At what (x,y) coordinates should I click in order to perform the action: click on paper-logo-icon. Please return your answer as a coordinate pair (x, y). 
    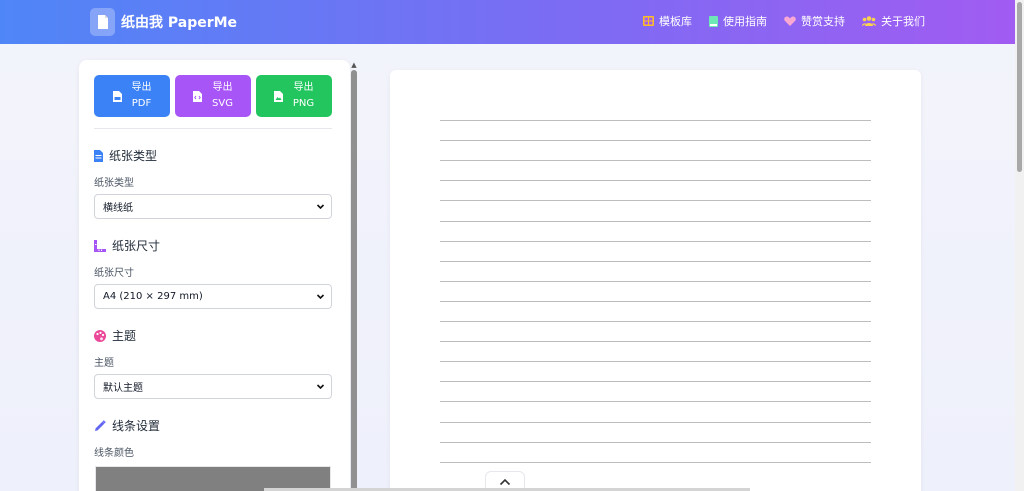
    Looking at the image, I should click on (102, 22).